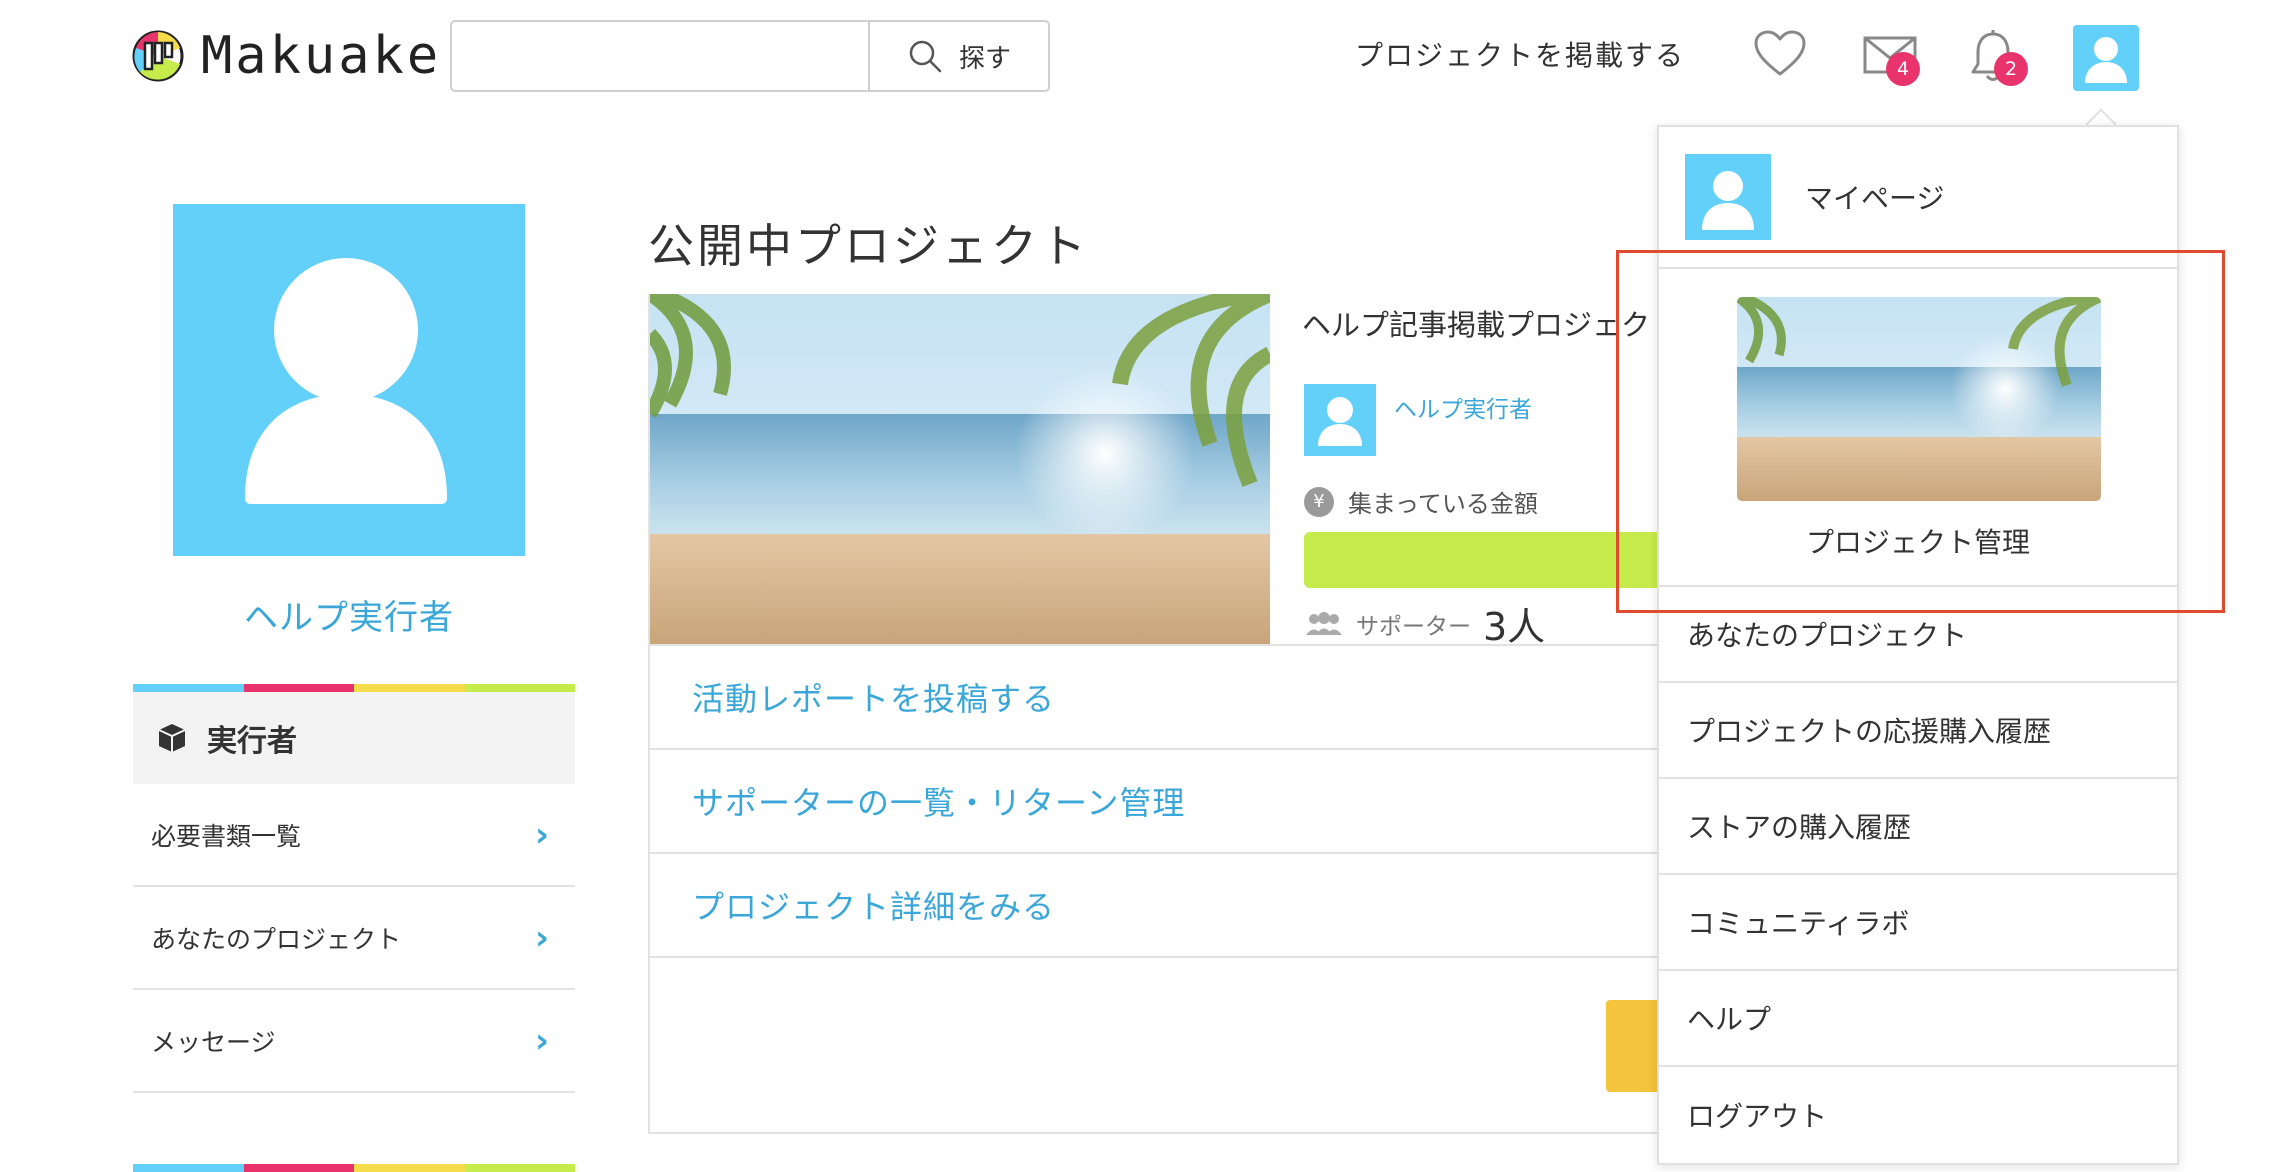 This screenshot has width=2284, height=1172. I want to click on sidebar-item-documents: 必要書類一覧 ›, so click(354, 835).